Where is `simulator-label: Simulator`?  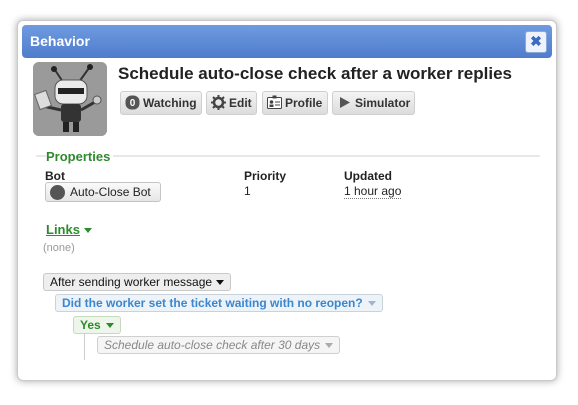
simulator-label: Simulator is located at coordinates (383, 103).